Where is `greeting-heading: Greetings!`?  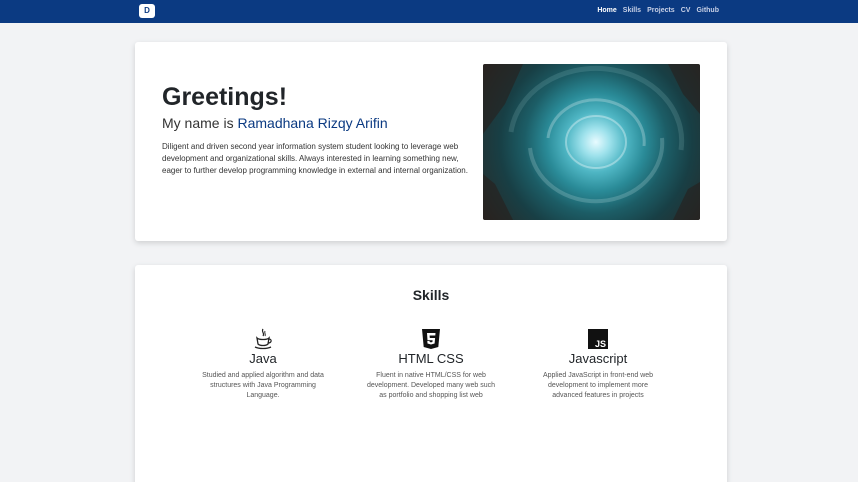
greeting-heading: Greetings! is located at coordinates (225, 97).